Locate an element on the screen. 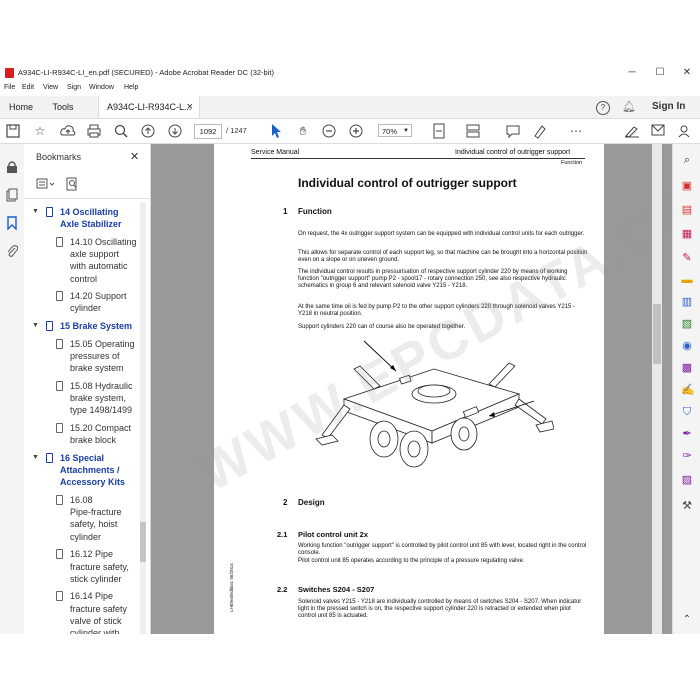  find-bookmark-icon is located at coordinates (72, 184).